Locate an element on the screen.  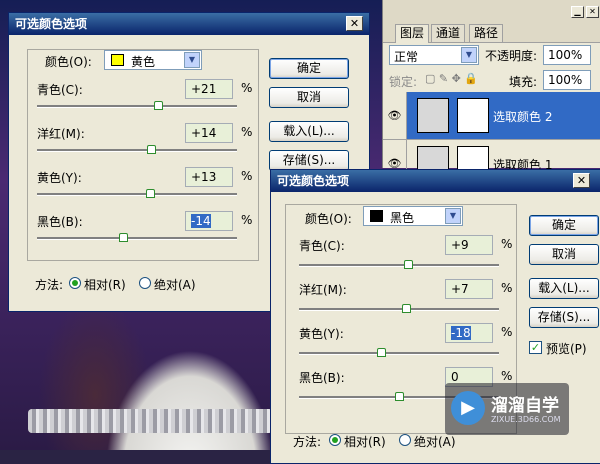
dialog-titlebar: 可选颜色选项 ✕ is located at coordinates (435, 181).